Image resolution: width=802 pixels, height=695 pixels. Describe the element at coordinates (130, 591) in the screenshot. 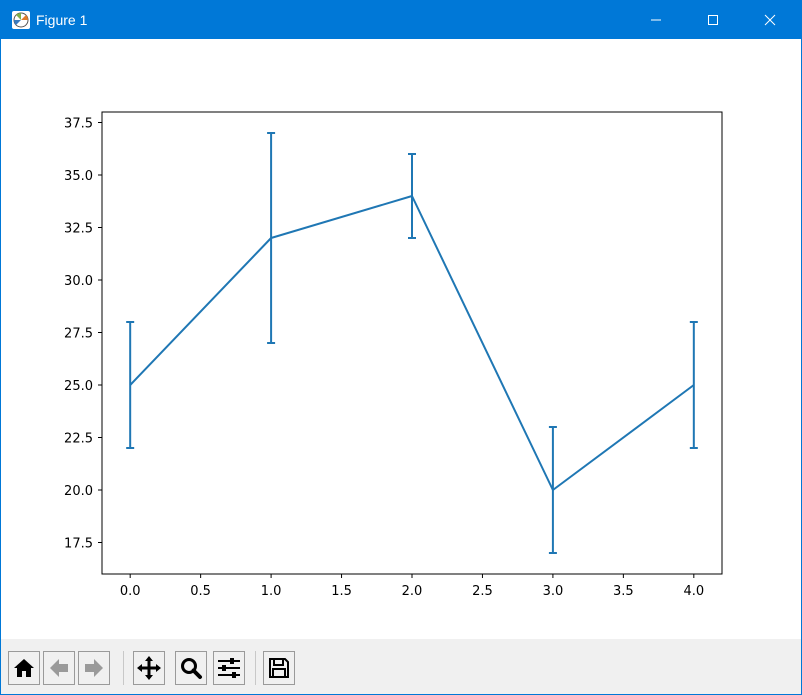

I see `x-tick-label: 0.0` at that location.